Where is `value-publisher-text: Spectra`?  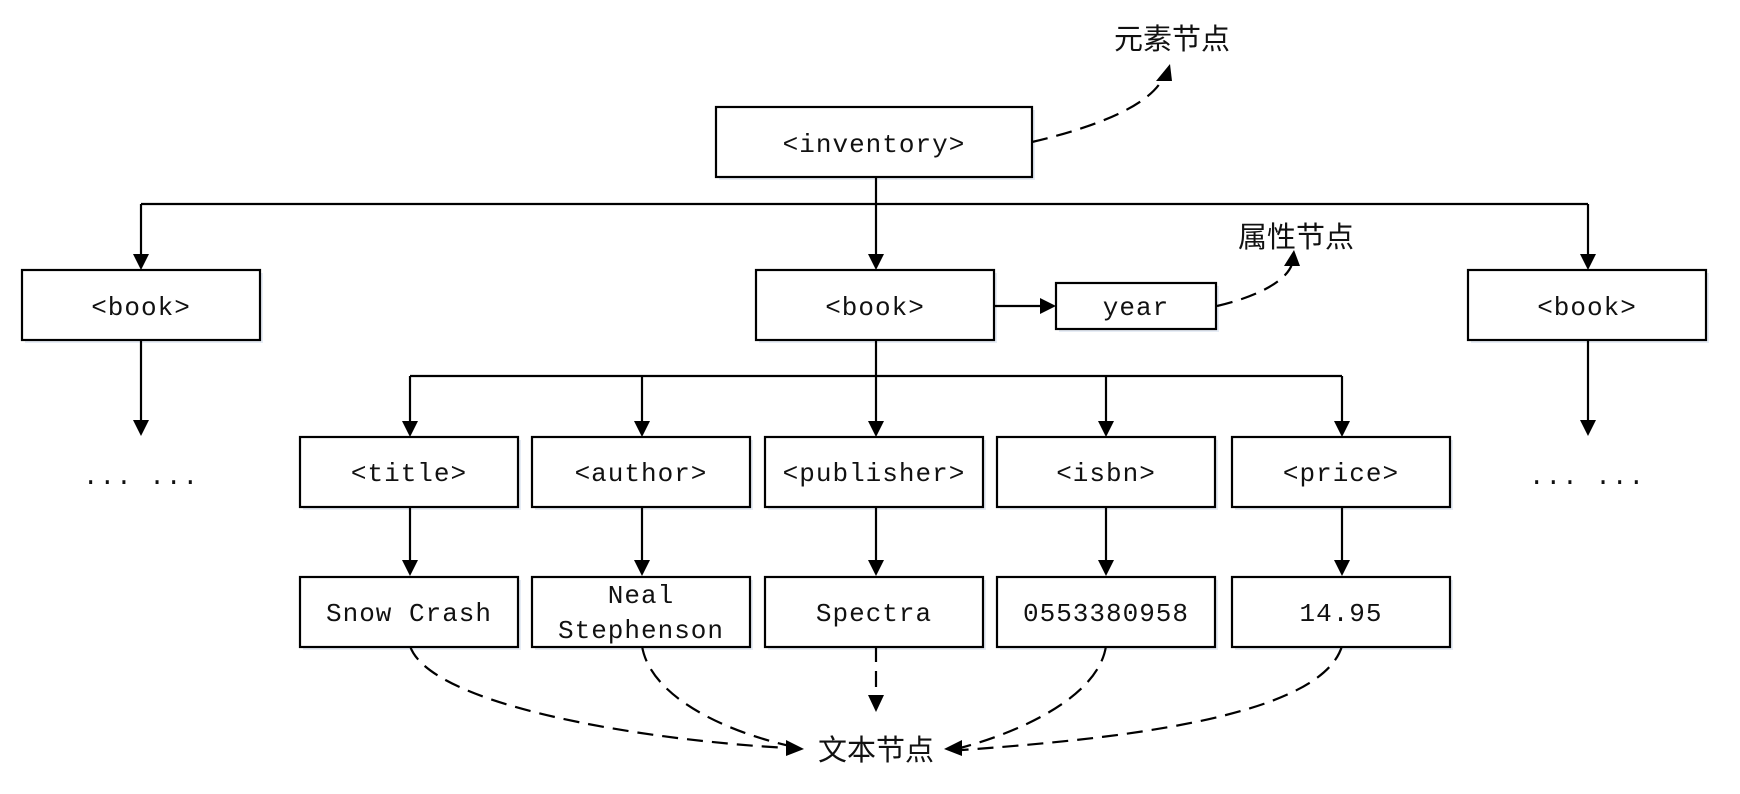
value-publisher-text: Spectra is located at coordinates (874, 614).